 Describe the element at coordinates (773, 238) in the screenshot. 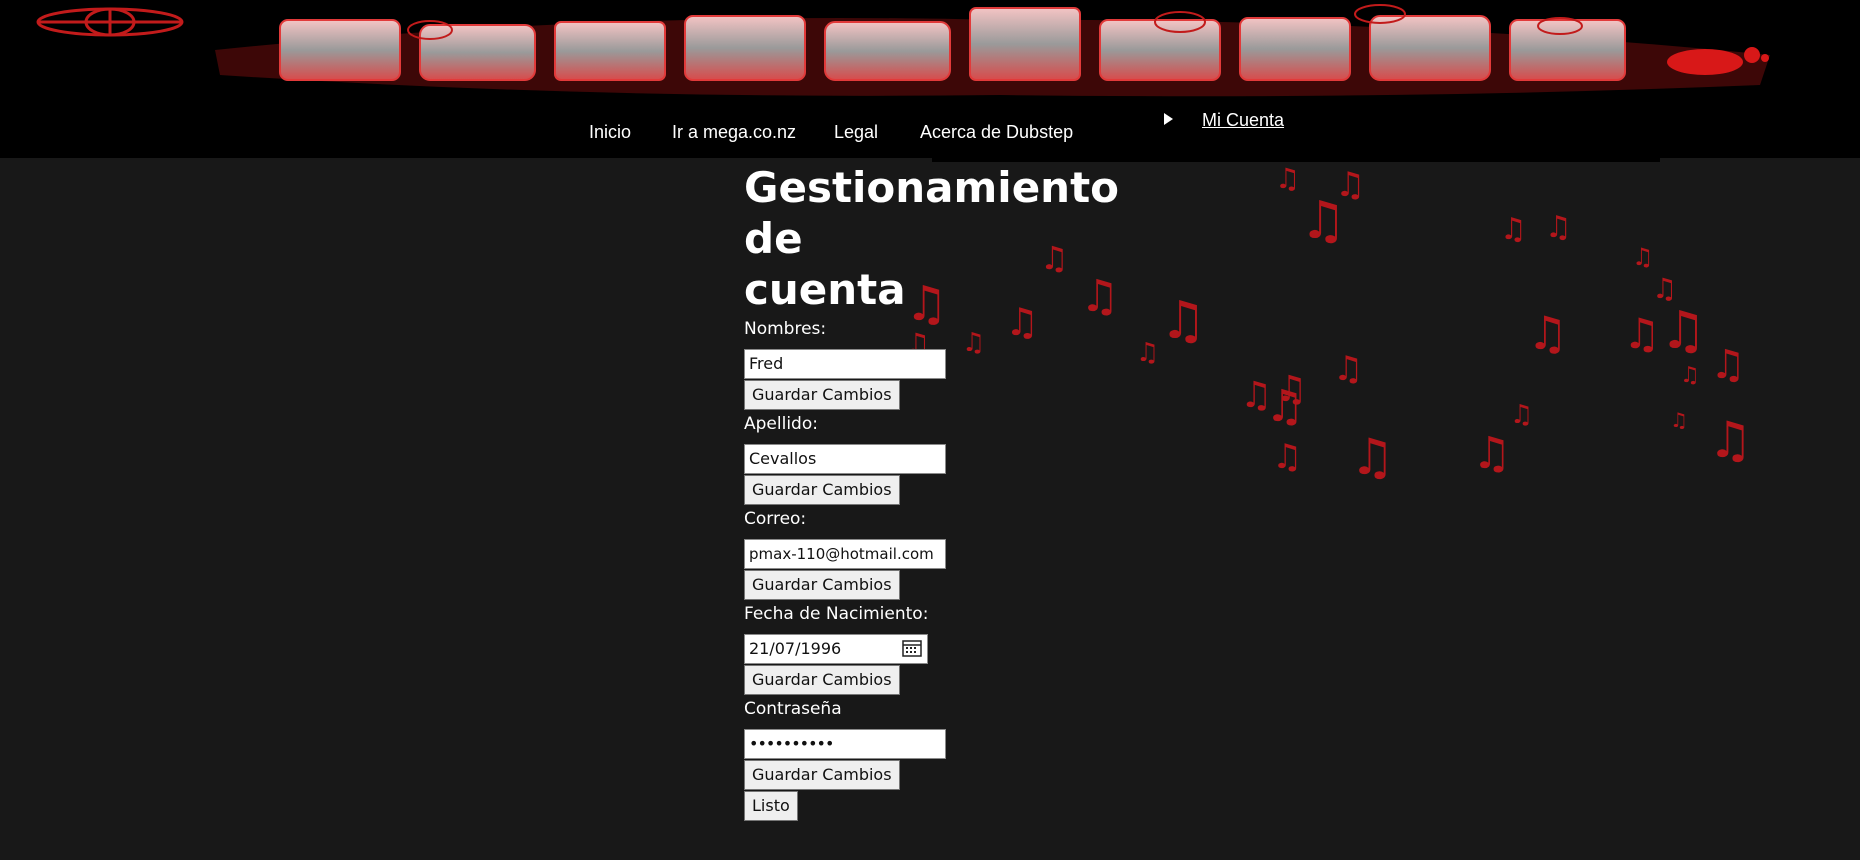

I see `page-title-line-2: de` at that location.